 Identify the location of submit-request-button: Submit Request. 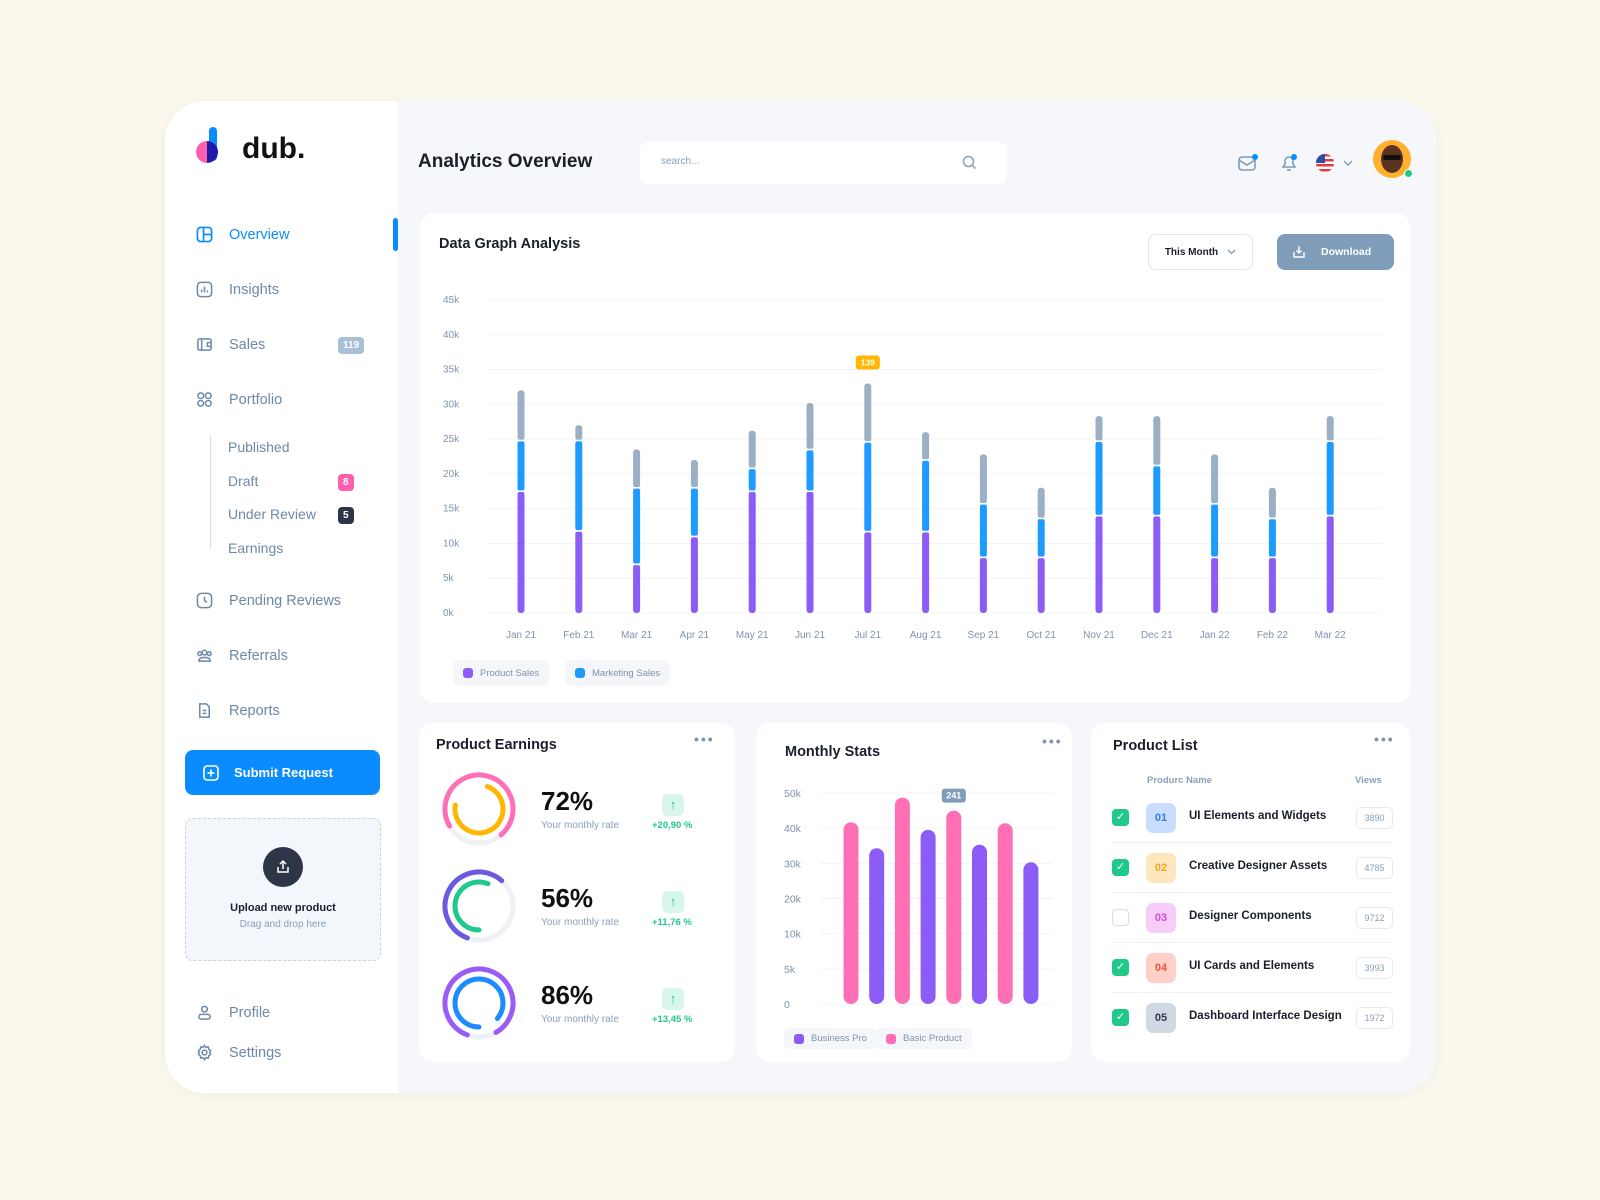
(282, 772).